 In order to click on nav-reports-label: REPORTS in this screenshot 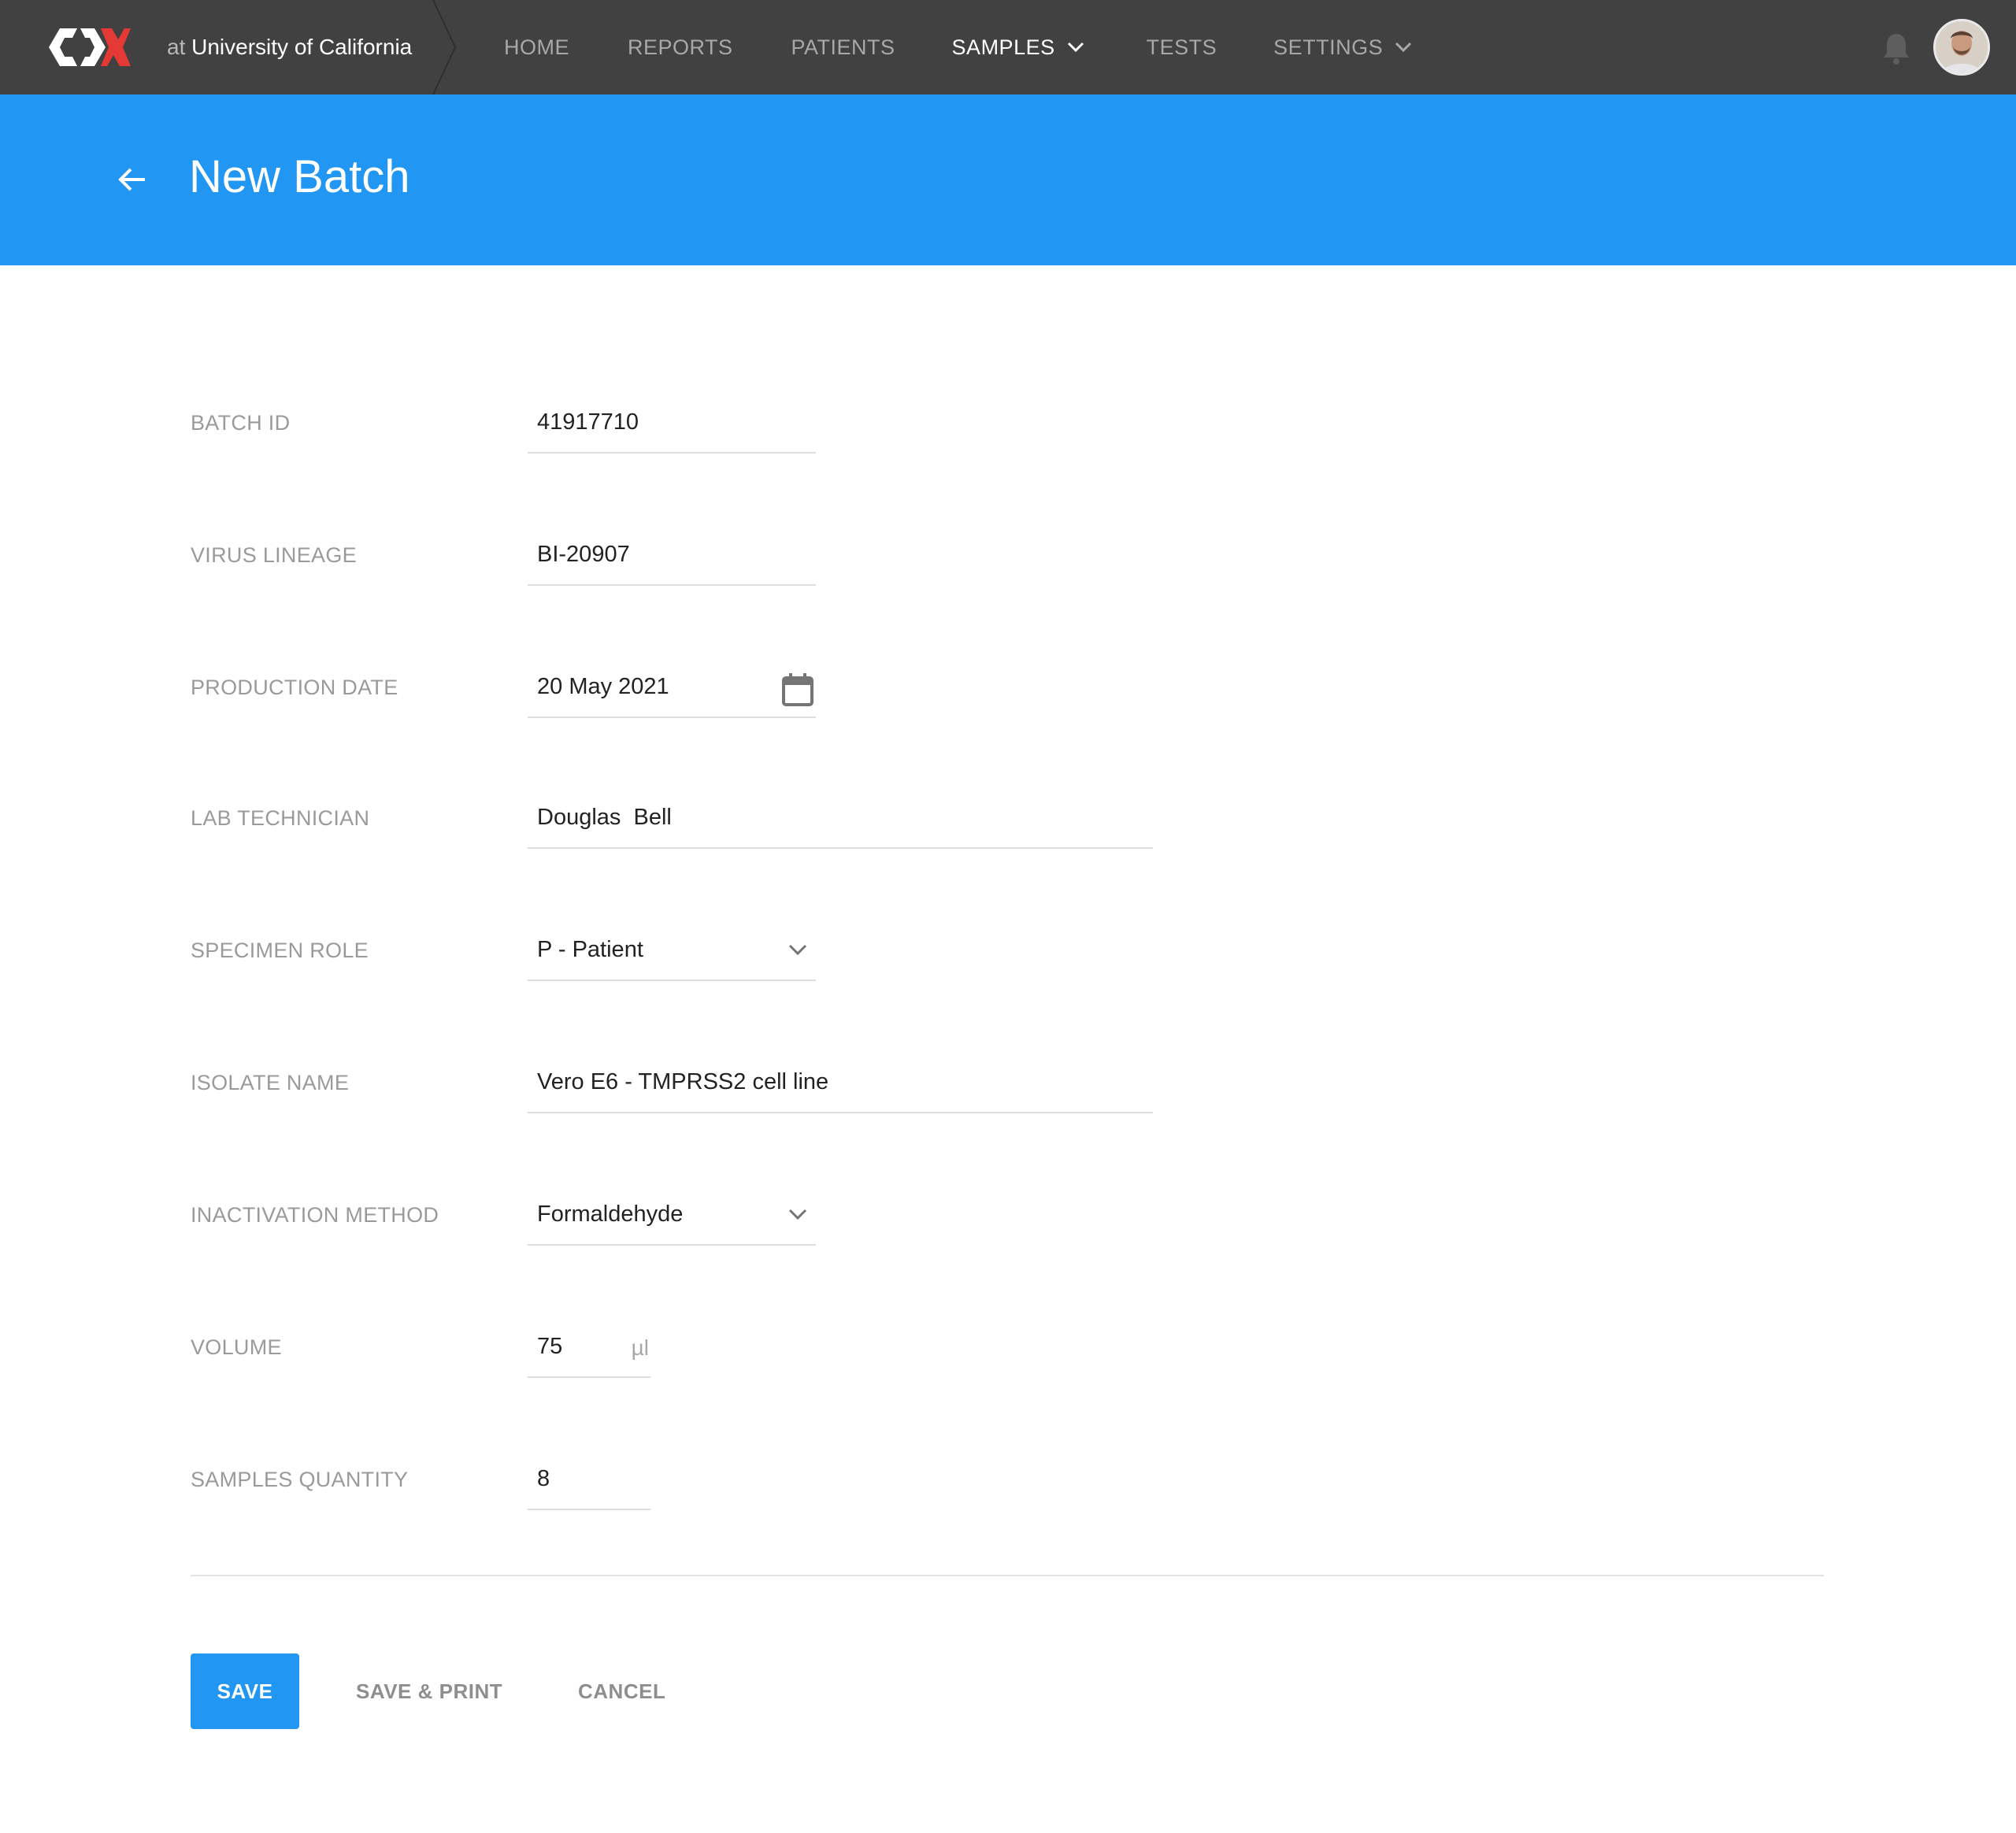, I will do `click(680, 47)`.